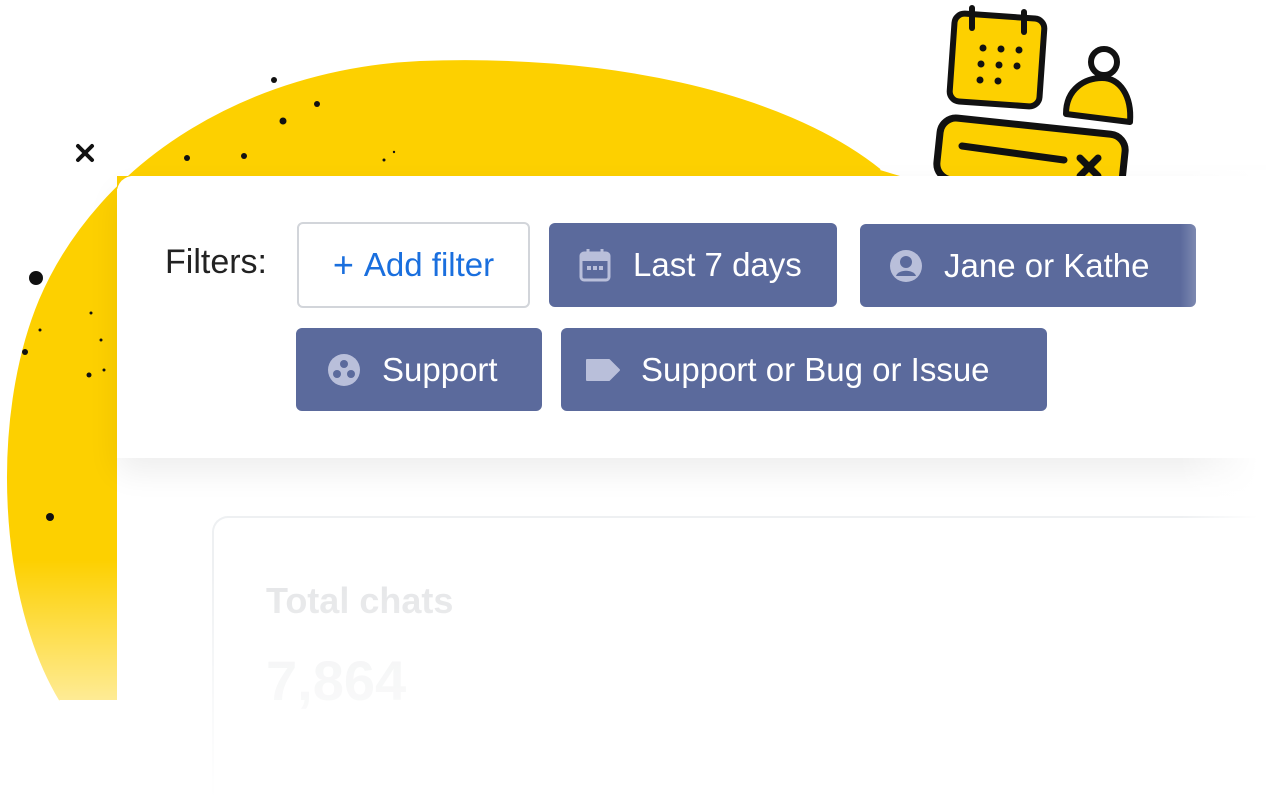 The image size is (1266, 800). I want to click on filter-chip-tags: Support or Bug or Issue, so click(804, 369).